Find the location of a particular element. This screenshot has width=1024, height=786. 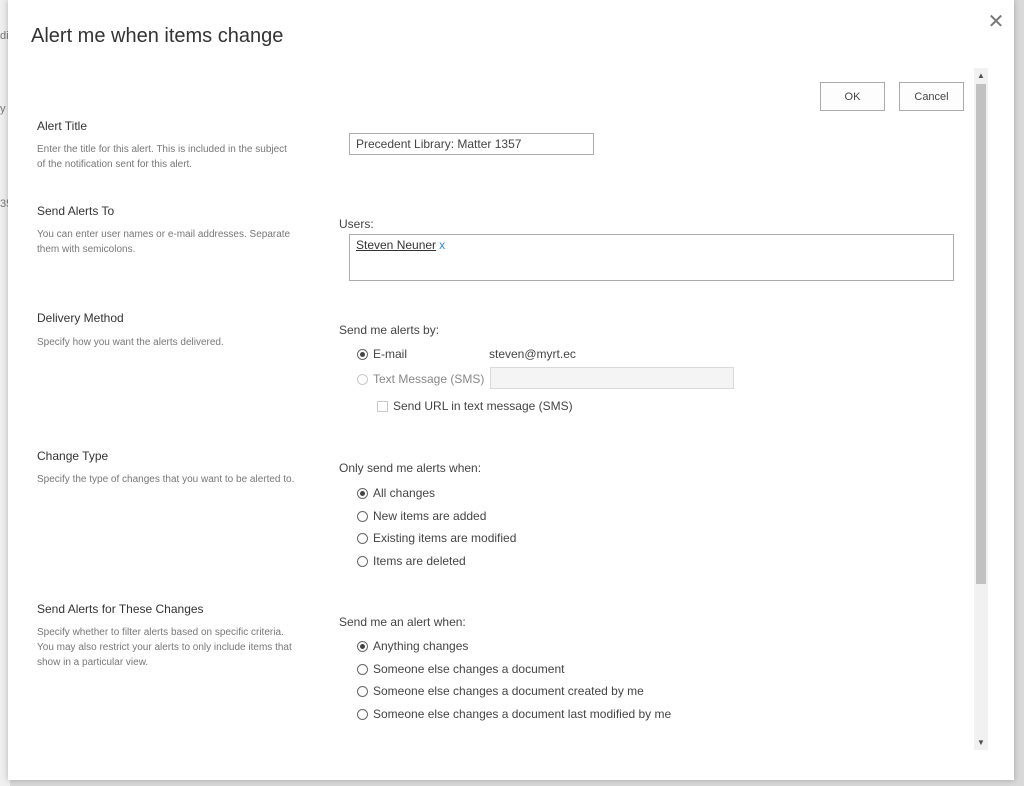

delivery-heading: Delivery Method is located at coordinates (80, 318).